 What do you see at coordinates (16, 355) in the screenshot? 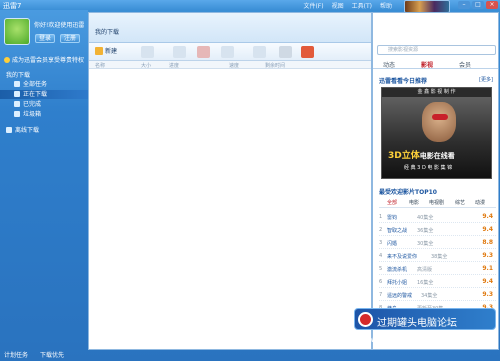
I see `plan-task-link: 计划任务` at bounding box center [16, 355].